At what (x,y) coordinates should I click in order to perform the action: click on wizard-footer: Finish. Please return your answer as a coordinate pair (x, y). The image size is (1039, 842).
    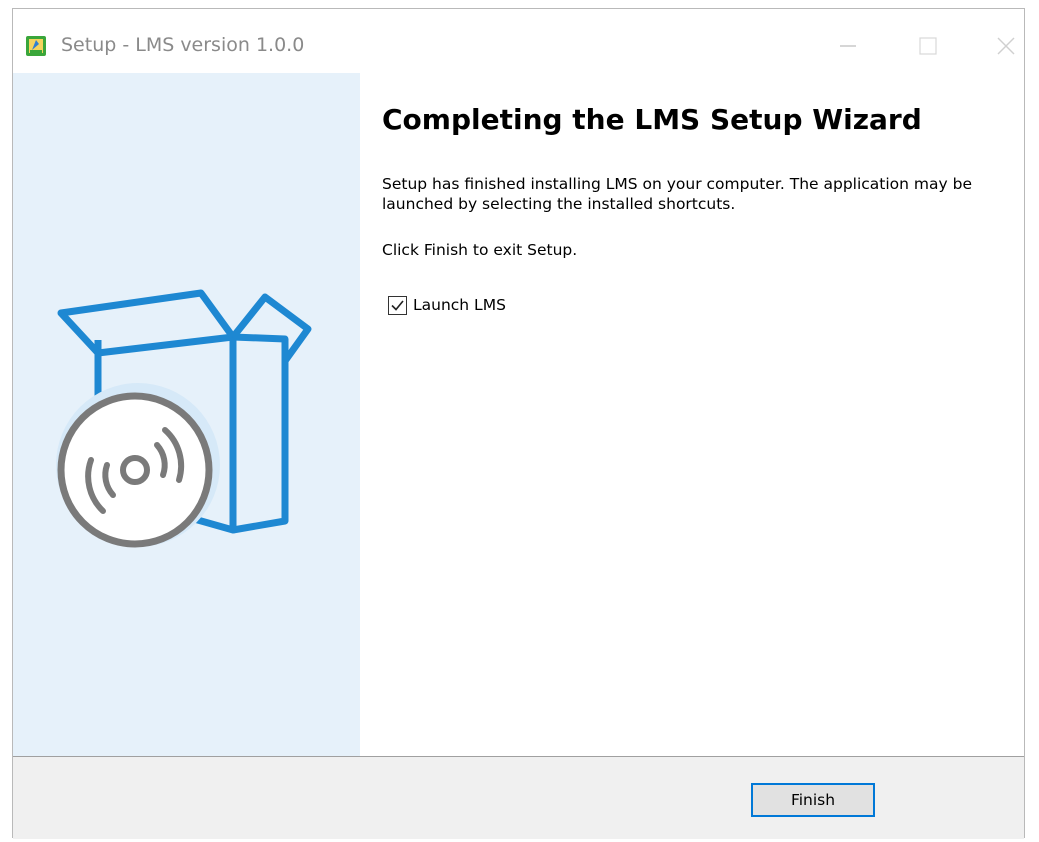
    Looking at the image, I should click on (518, 798).